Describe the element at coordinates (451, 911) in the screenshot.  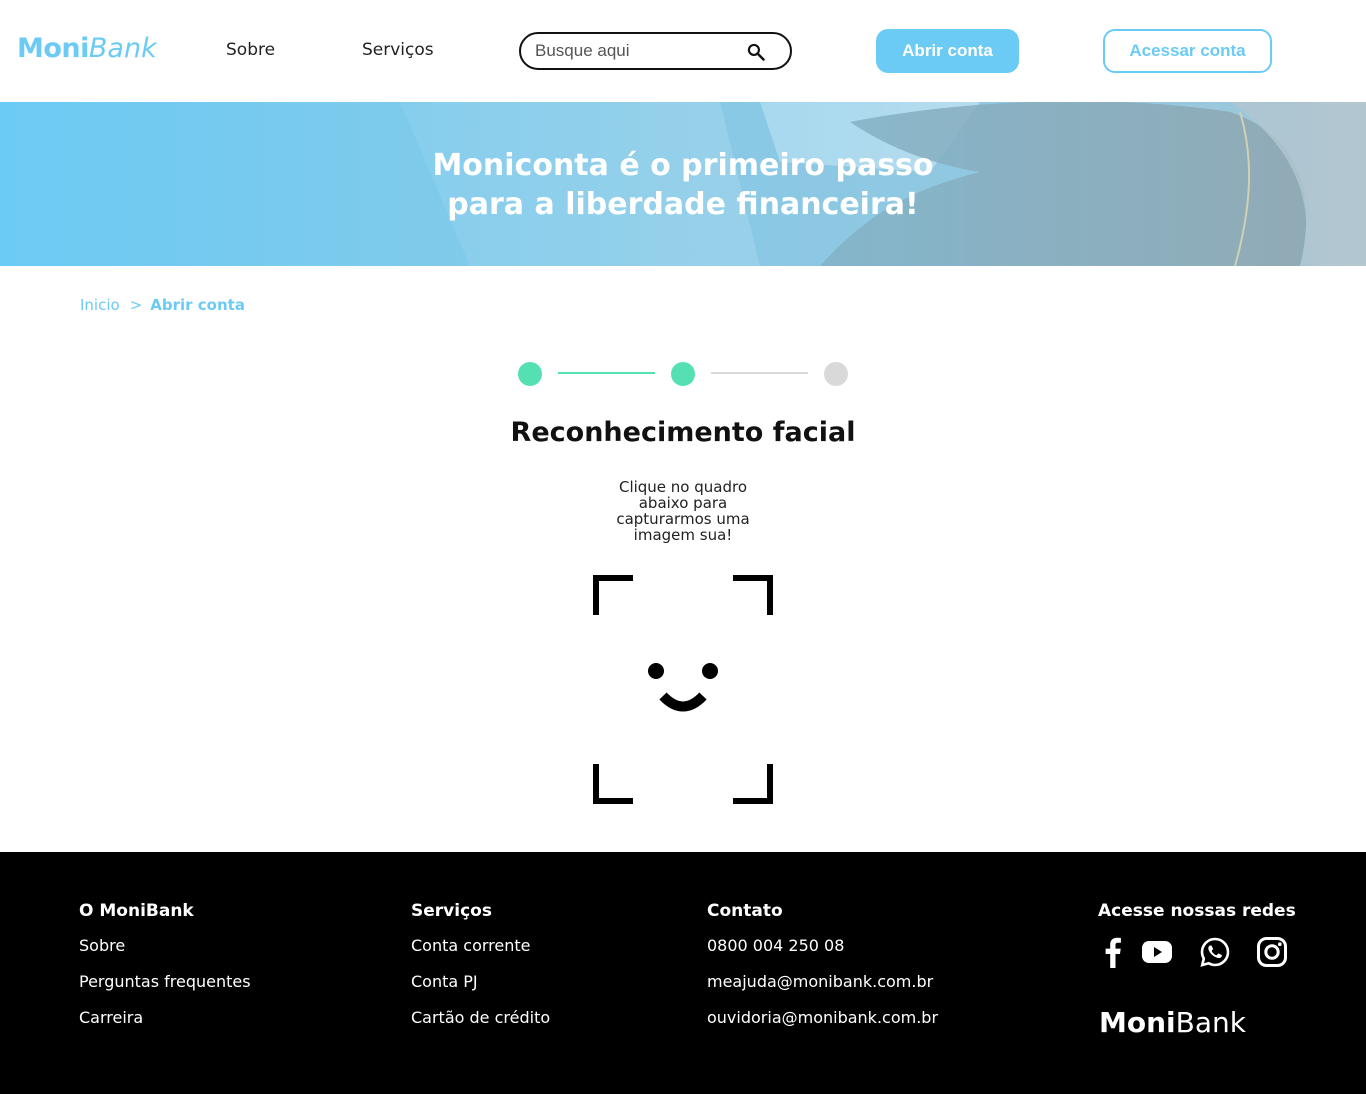
I see `footer-heading-servicos: Serviços` at that location.